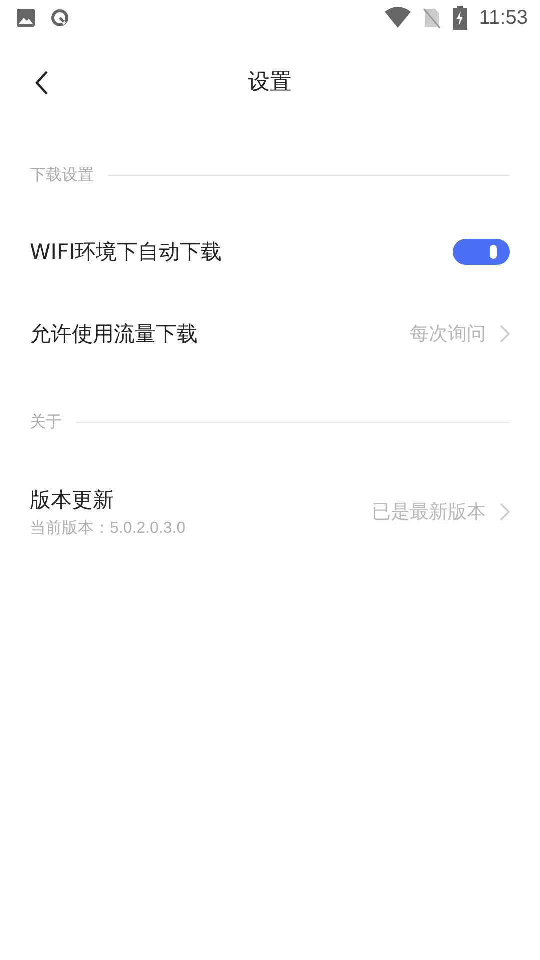 The width and height of the screenshot is (540, 960). Describe the element at coordinates (432, 18) in the screenshot. I see `no-sim-icon` at that location.